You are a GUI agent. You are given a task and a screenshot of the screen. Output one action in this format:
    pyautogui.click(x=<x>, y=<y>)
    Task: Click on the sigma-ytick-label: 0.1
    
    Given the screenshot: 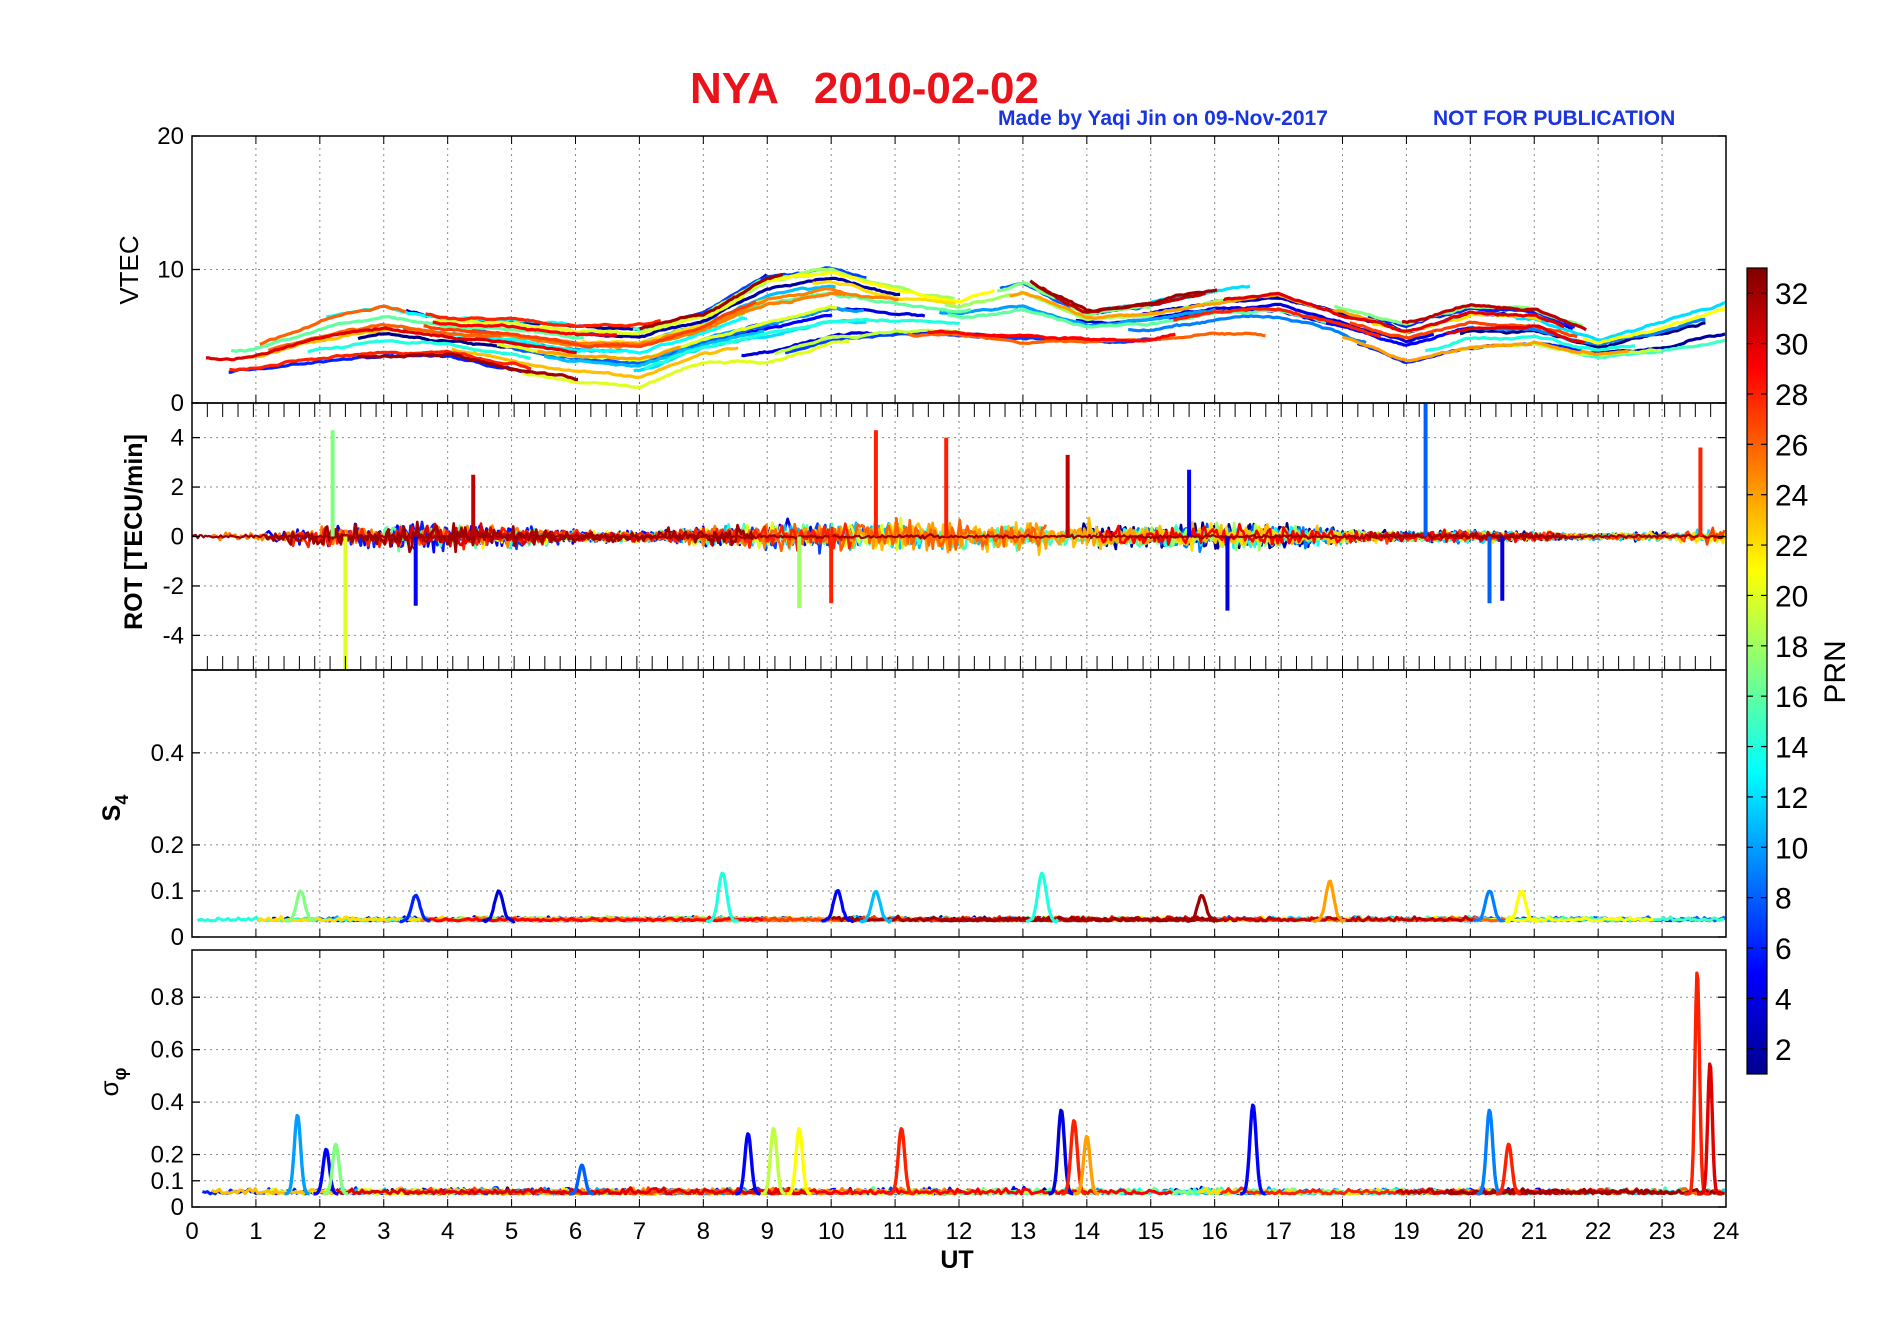 What is the action you would take?
    pyautogui.click(x=167, y=1181)
    